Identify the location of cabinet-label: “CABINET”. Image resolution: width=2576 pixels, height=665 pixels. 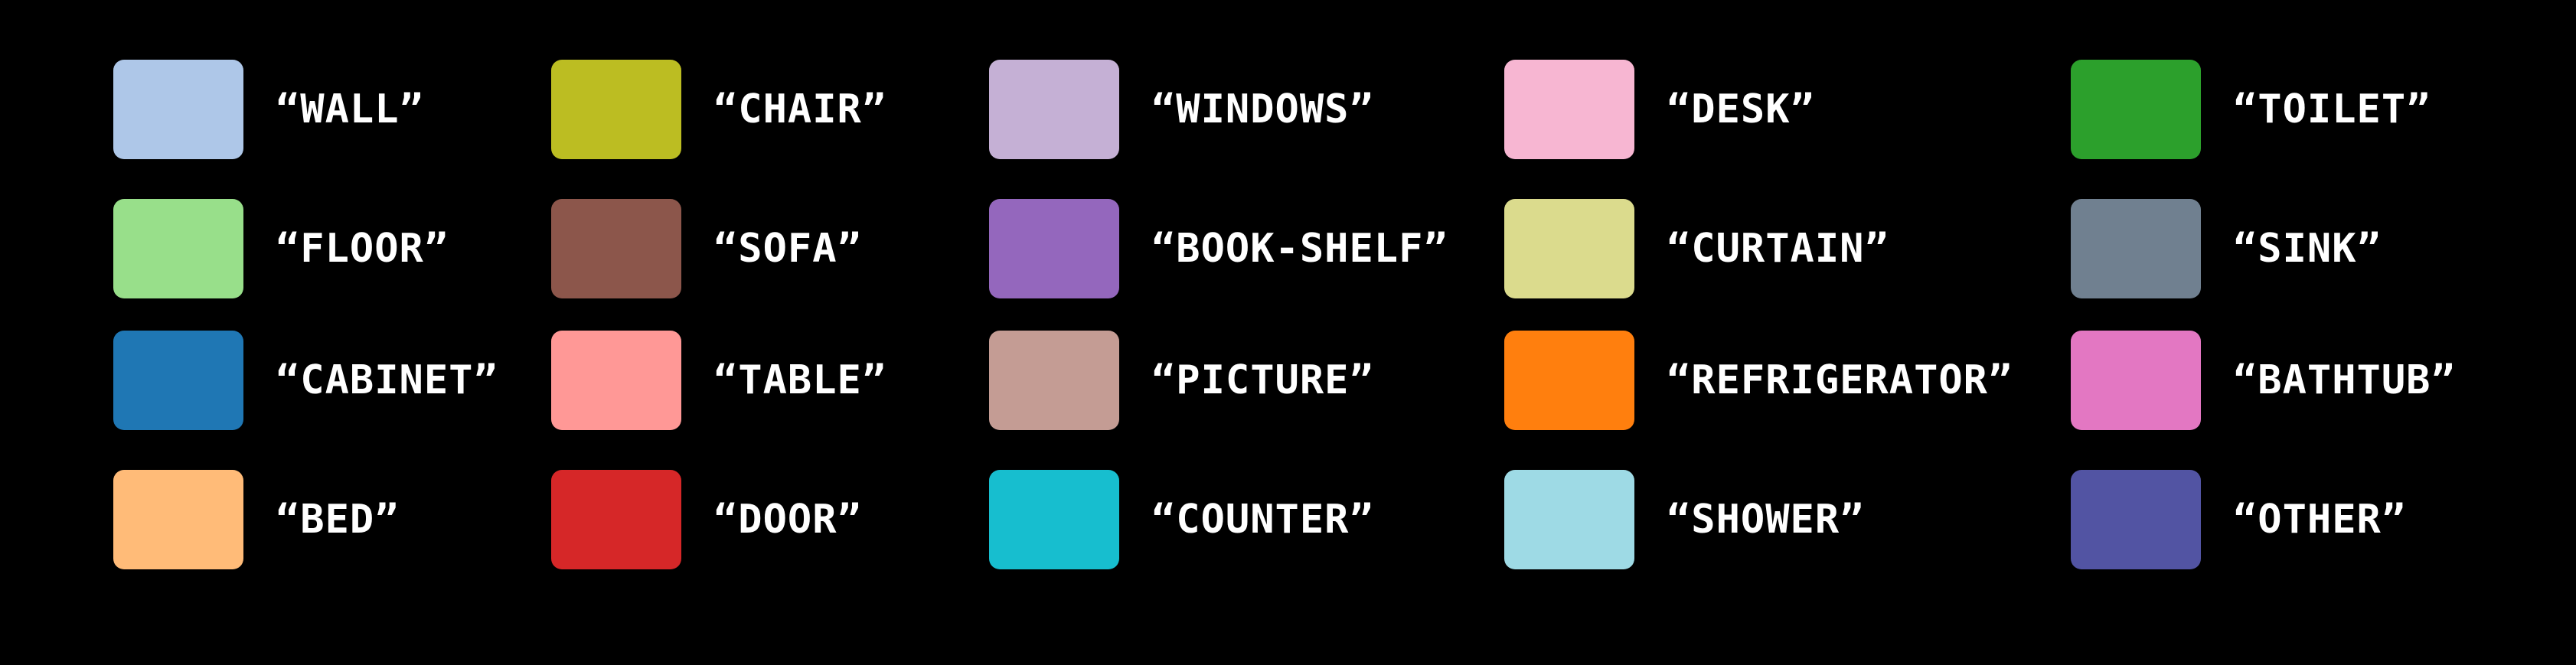
(387, 380).